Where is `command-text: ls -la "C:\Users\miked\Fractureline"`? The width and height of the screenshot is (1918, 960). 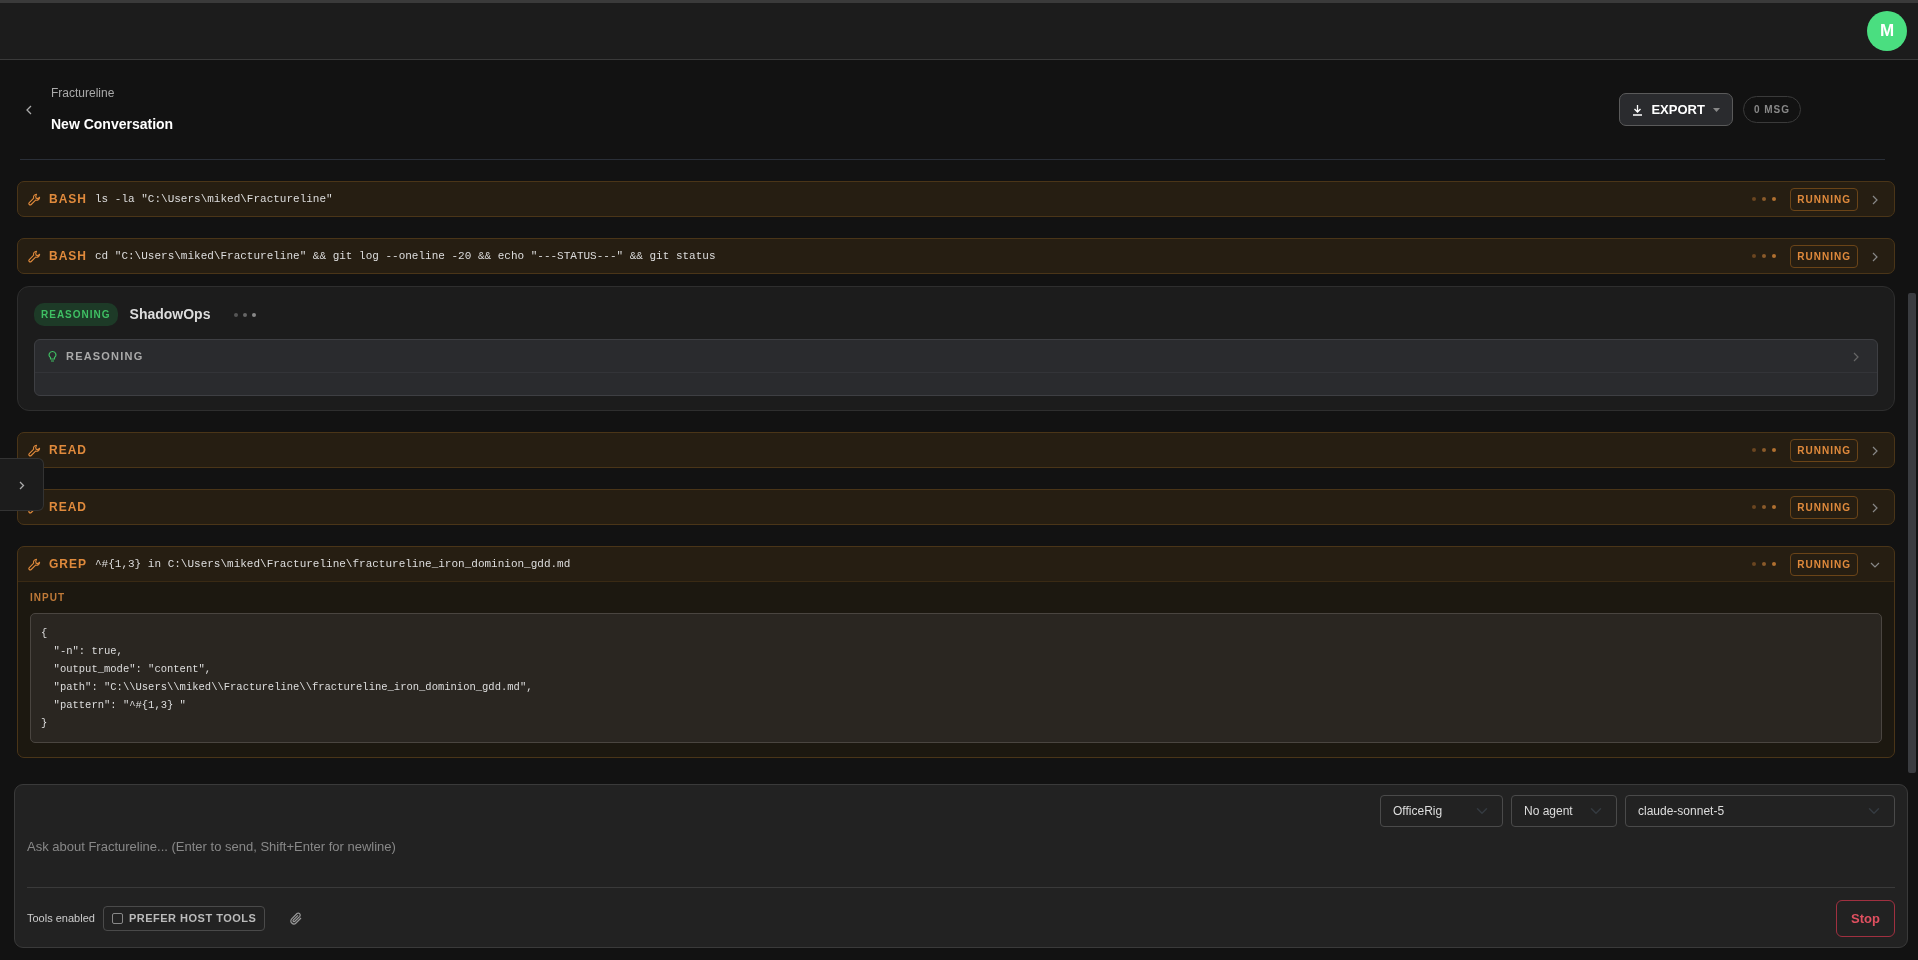
command-text: ls -la "C:\Users\miked\Fractureline" is located at coordinates (214, 199).